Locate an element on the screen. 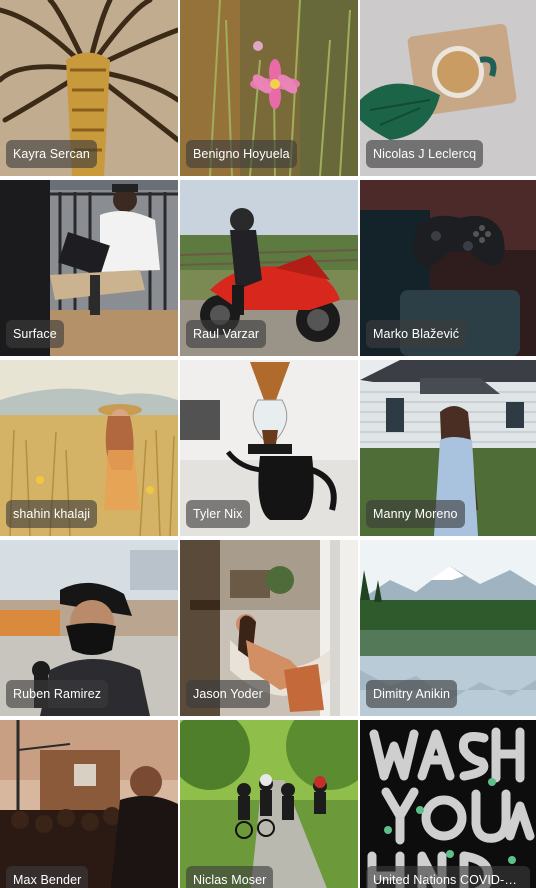 The height and width of the screenshot is (888, 536). photo-author-label: Dimitry Anikin is located at coordinates (412, 694).